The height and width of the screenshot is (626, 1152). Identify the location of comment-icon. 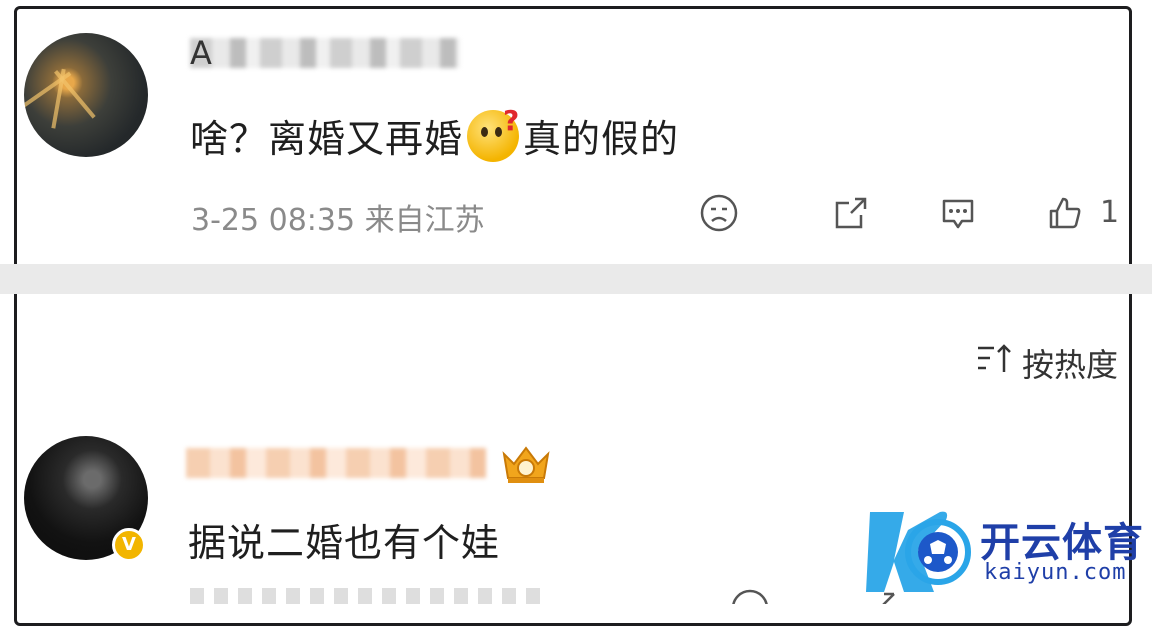
(958, 213).